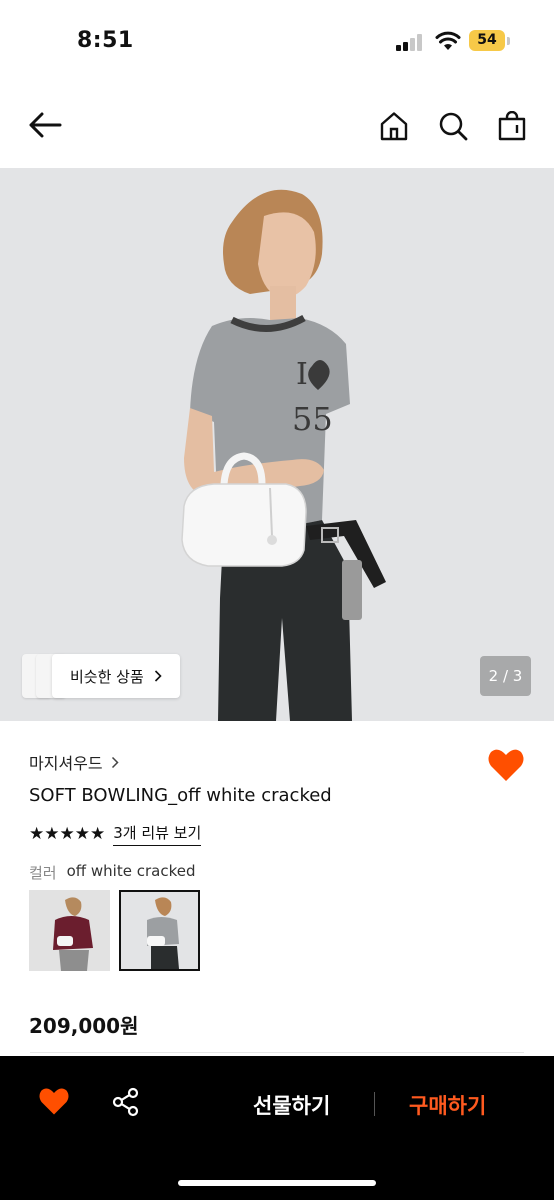 This screenshot has width=554, height=1200. I want to click on color-row: 컬러 off white cracked, so click(112, 872).